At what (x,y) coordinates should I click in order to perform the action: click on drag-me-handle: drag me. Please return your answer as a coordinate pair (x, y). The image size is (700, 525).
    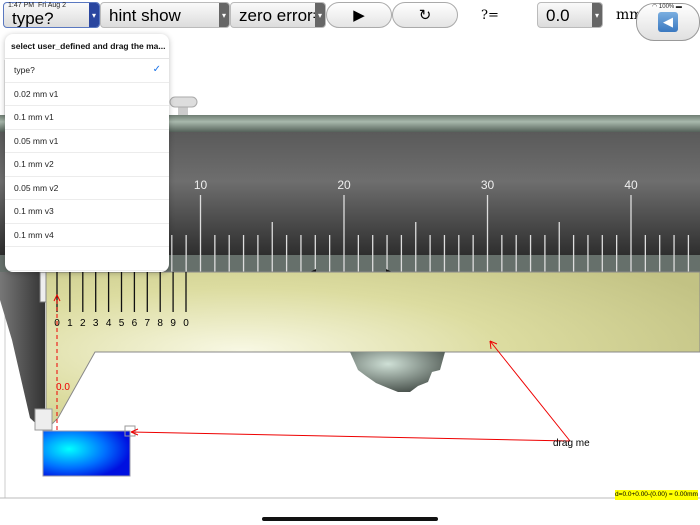
    Looking at the image, I should click on (571, 443).